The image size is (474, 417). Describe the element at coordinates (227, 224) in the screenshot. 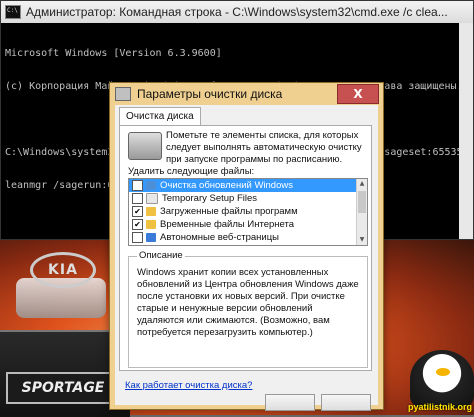

I see `list-item-label: Временные файлы Интернета` at that location.